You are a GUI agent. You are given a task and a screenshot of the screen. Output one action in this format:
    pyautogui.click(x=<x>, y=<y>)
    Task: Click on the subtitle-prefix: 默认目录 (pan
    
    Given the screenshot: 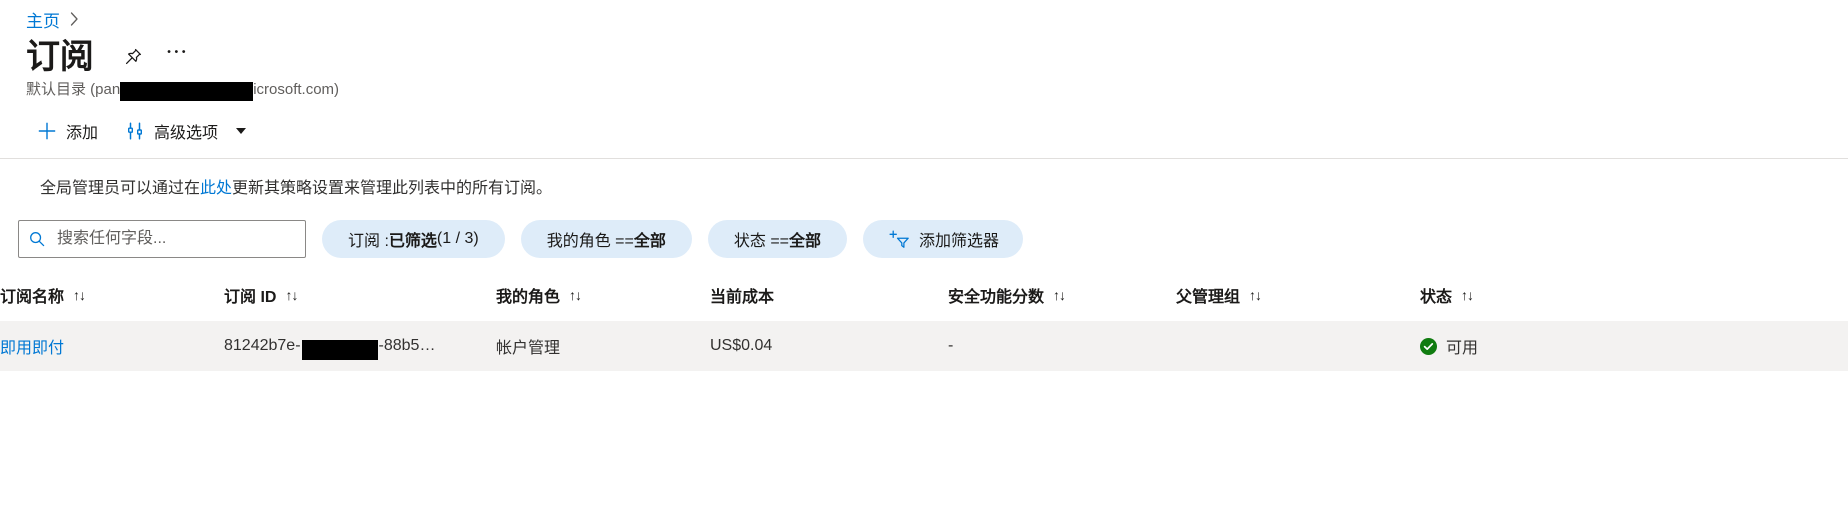 What is the action you would take?
    pyautogui.click(x=73, y=89)
    